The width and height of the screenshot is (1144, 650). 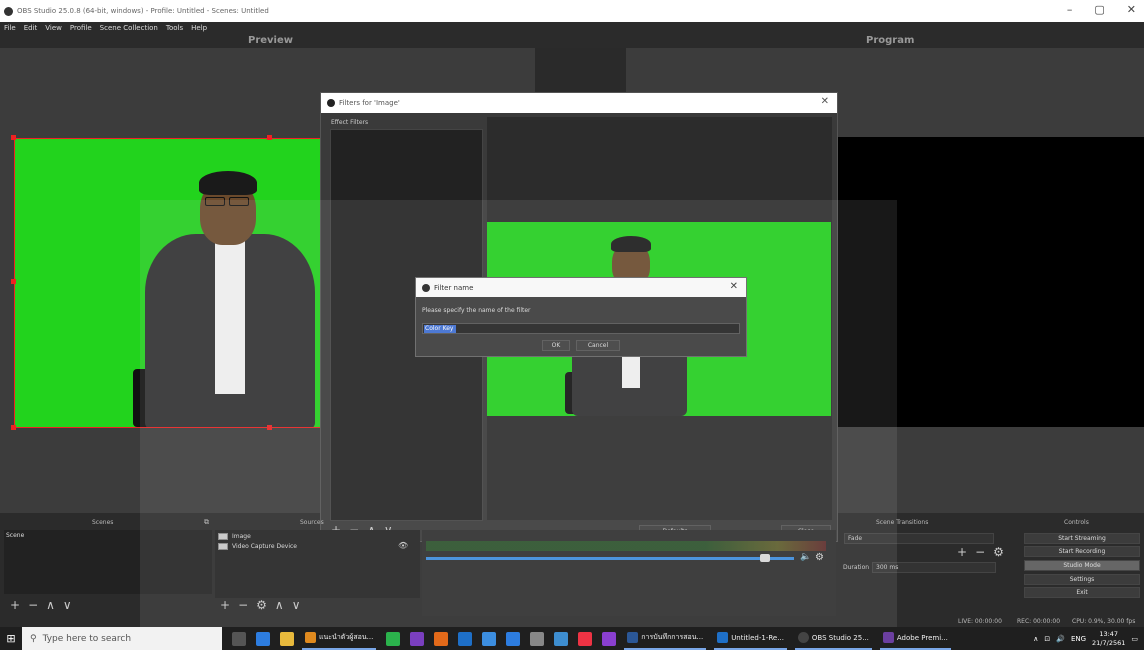 What do you see at coordinates (317, 564) in the screenshot?
I see `sources-list` at bounding box center [317, 564].